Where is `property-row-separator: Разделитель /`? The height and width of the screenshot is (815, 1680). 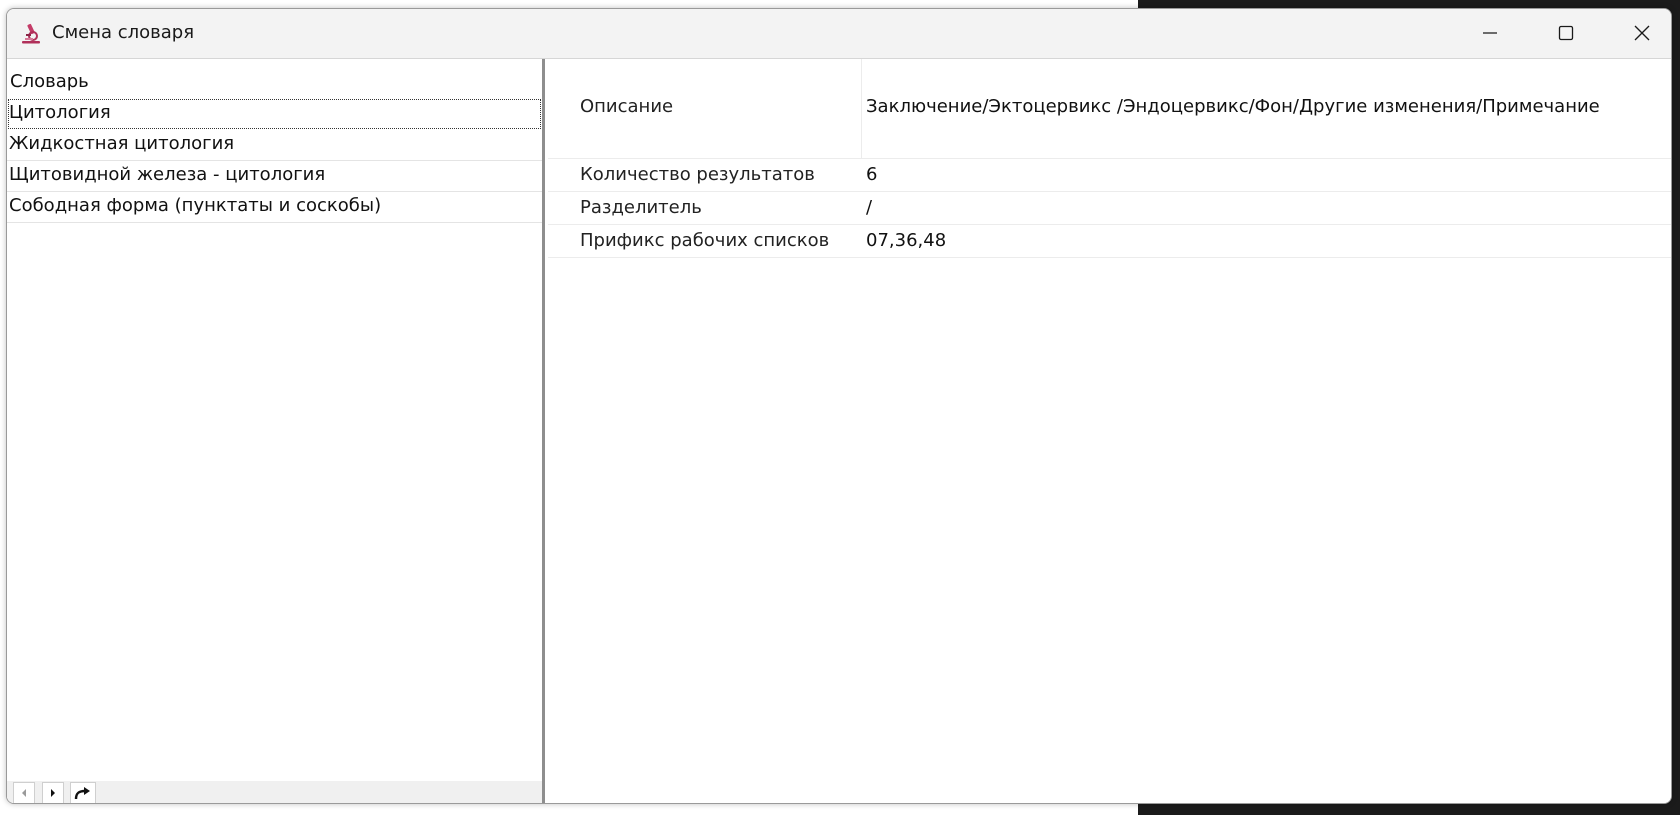
property-row-separator: Разделитель / is located at coordinates (1109, 208).